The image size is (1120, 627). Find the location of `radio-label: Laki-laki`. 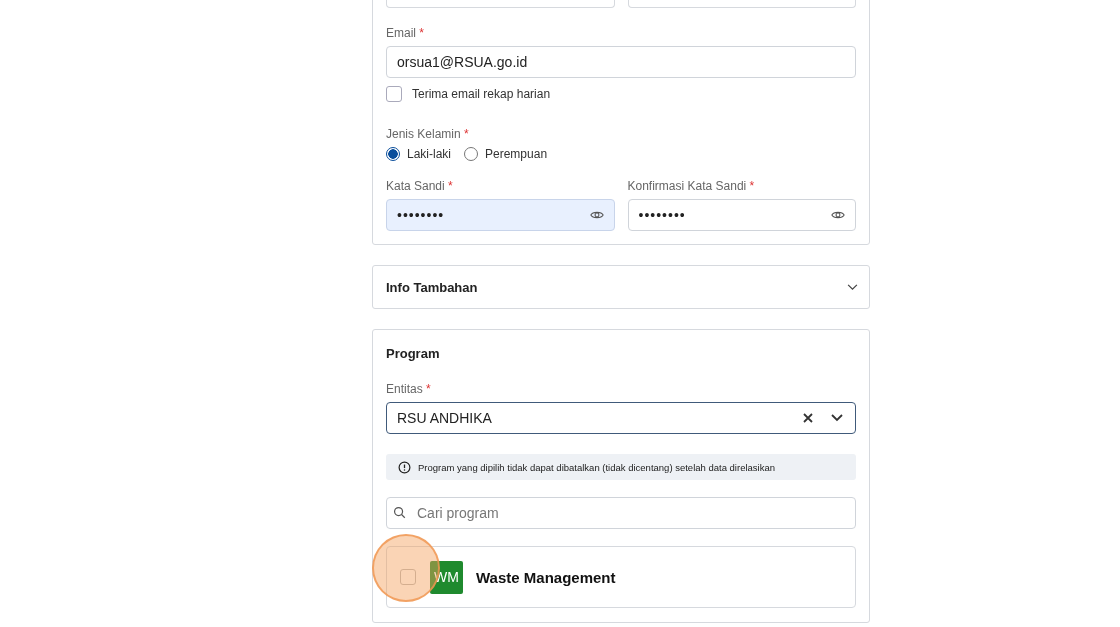

radio-label: Laki-laki is located at coordinates (429, 154).